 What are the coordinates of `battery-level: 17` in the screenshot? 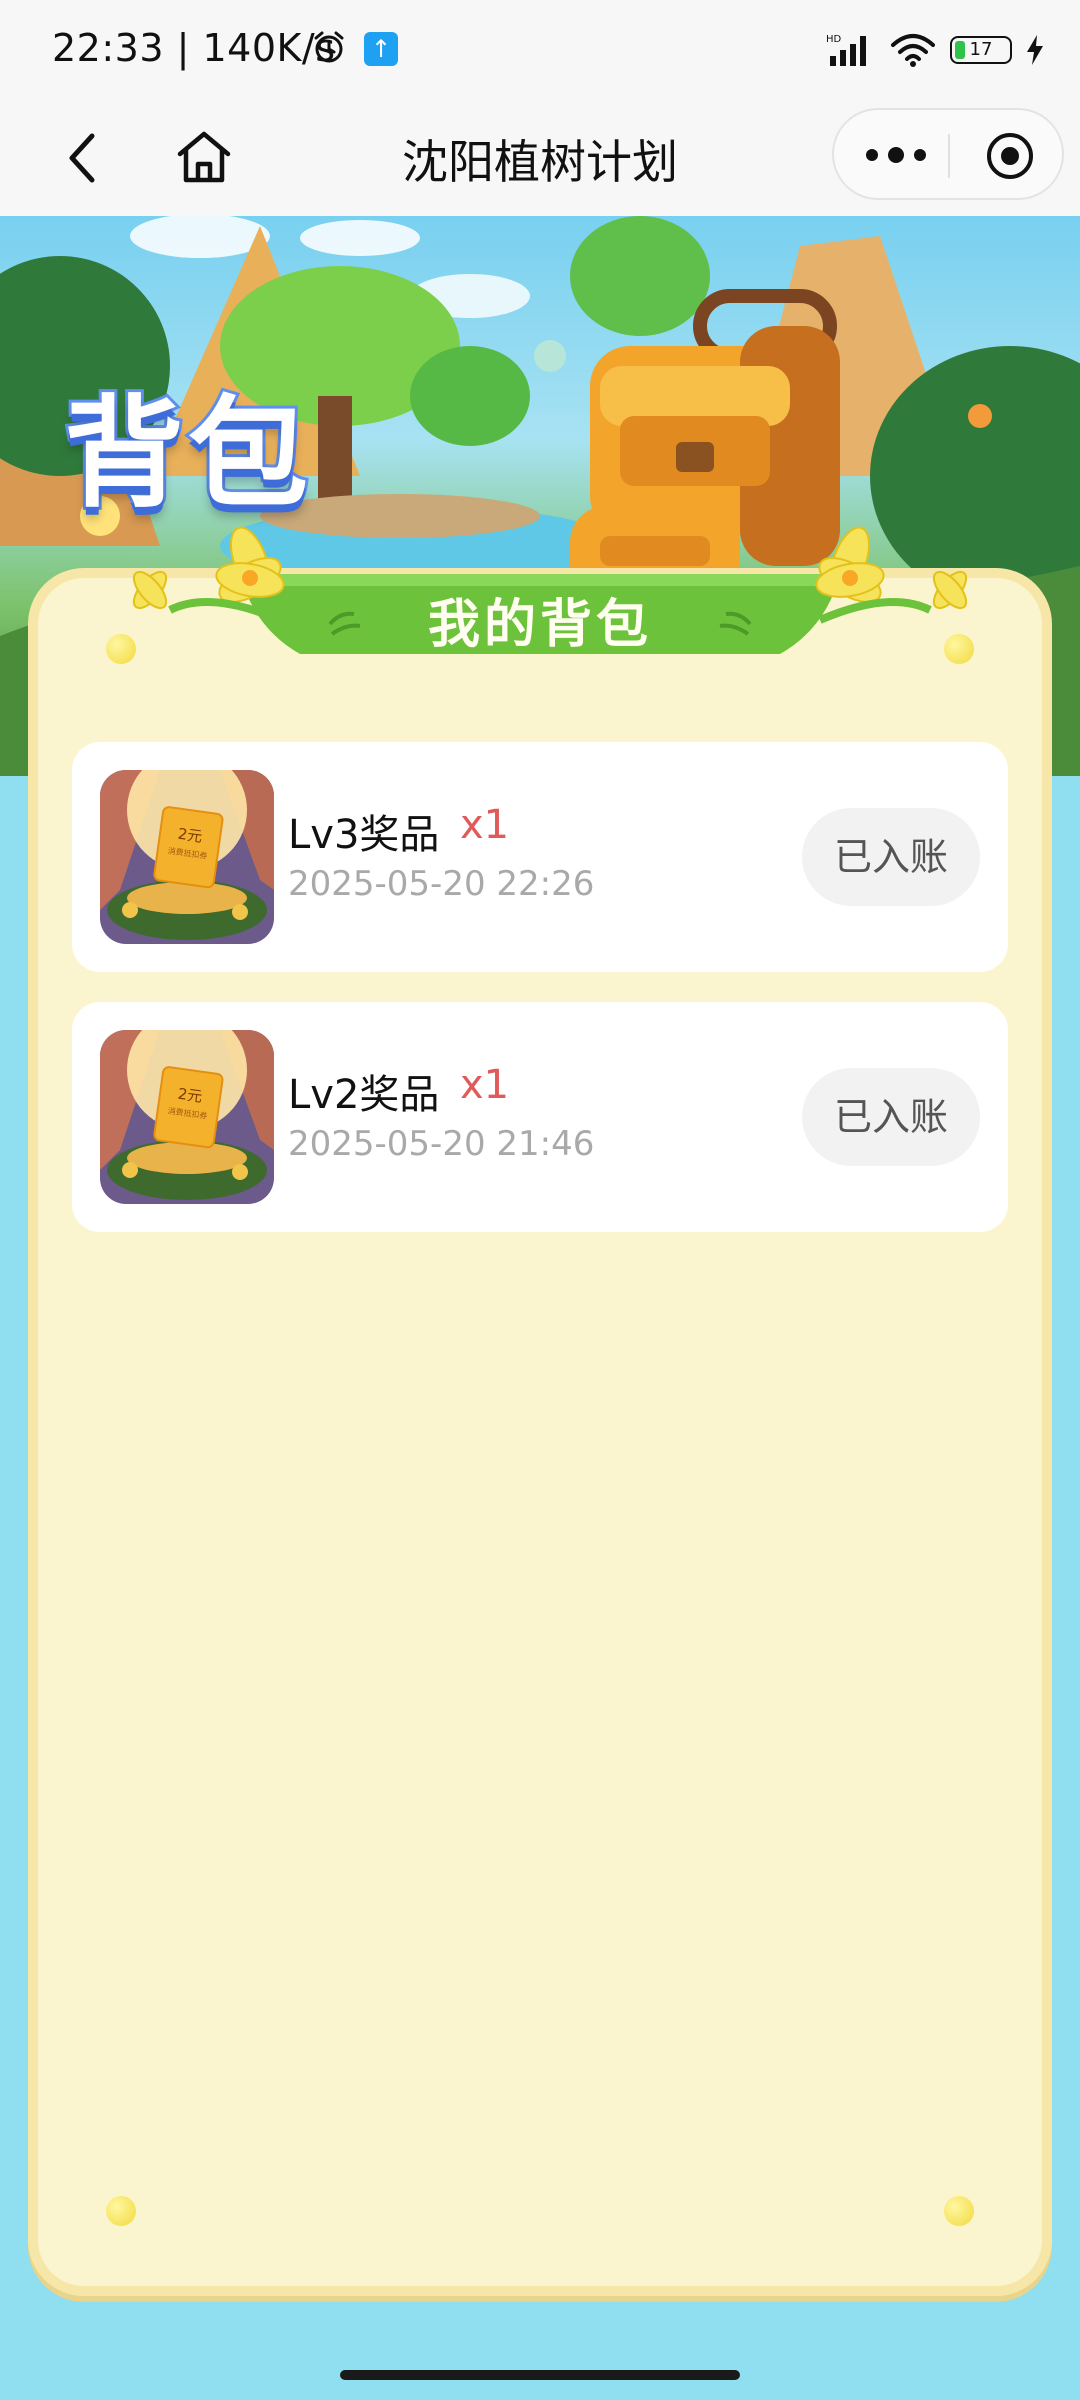 It's located at (981, 49).